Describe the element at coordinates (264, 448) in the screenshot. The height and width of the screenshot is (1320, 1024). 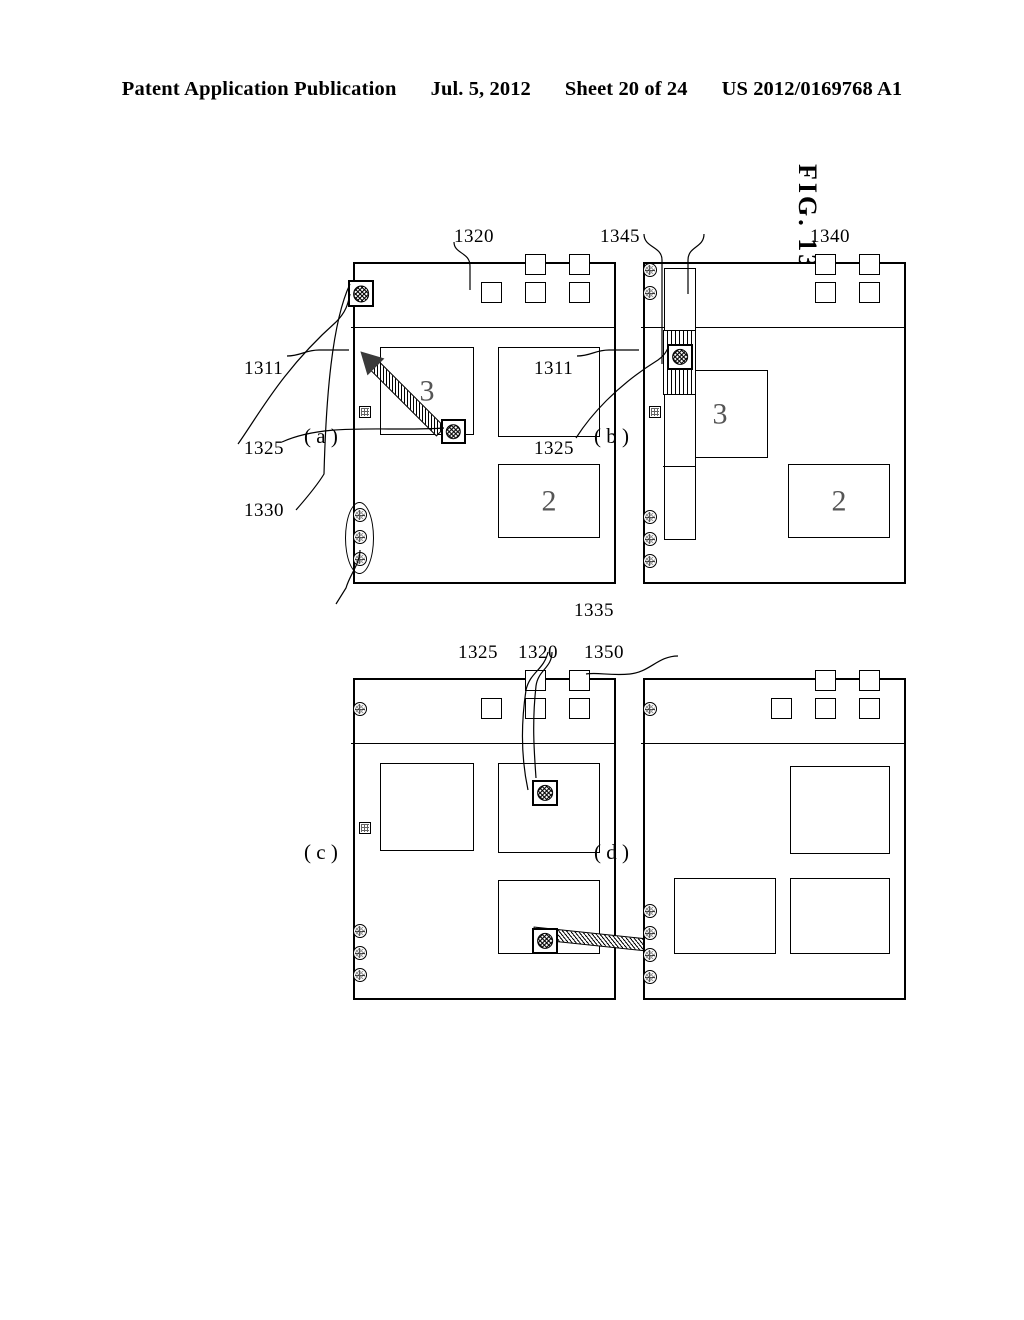
I see `ref-1325-a: 1325` at that location.